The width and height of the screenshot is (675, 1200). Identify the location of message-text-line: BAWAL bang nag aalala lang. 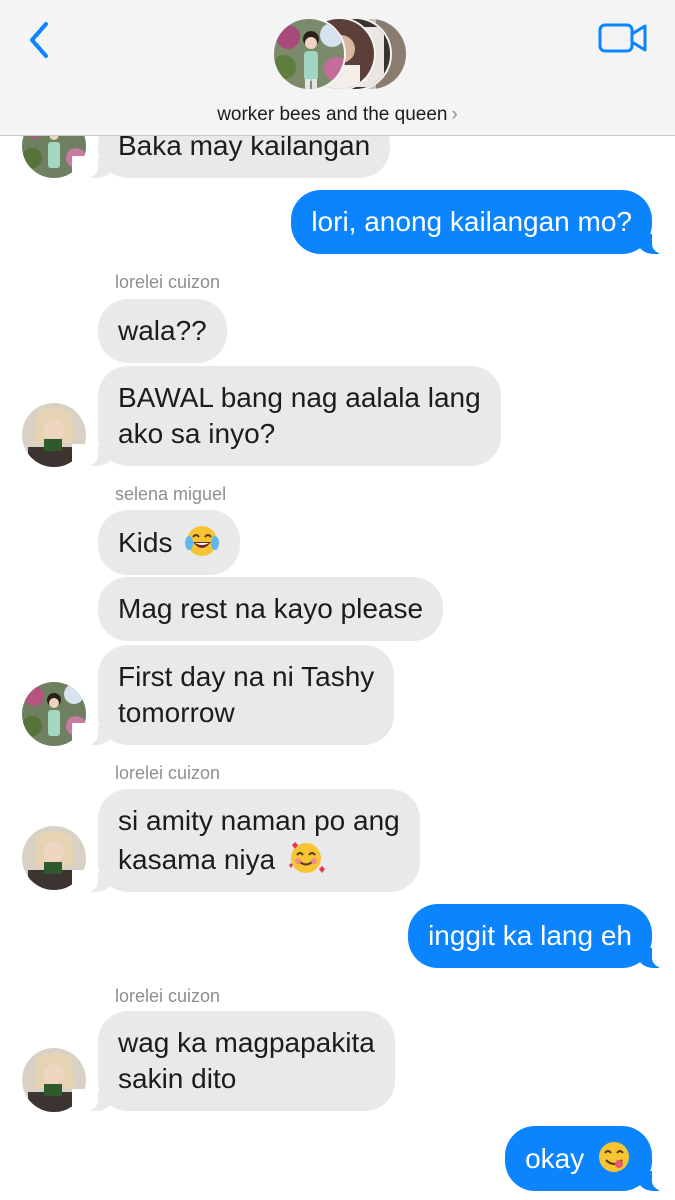
(299, 397).